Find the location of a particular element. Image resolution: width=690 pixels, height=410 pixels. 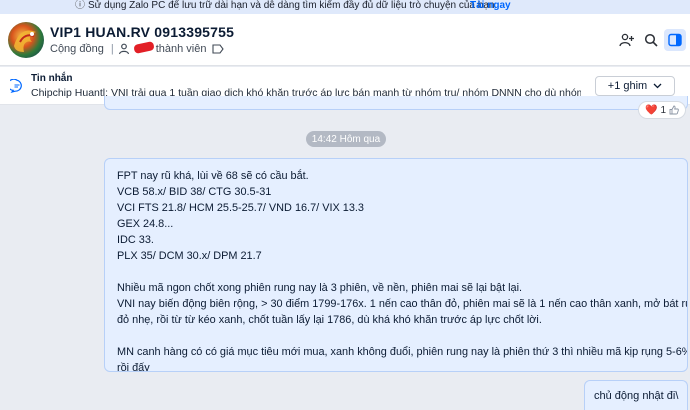

reaction-badge: ❤️ 1 is located at coordinates (662, 110).